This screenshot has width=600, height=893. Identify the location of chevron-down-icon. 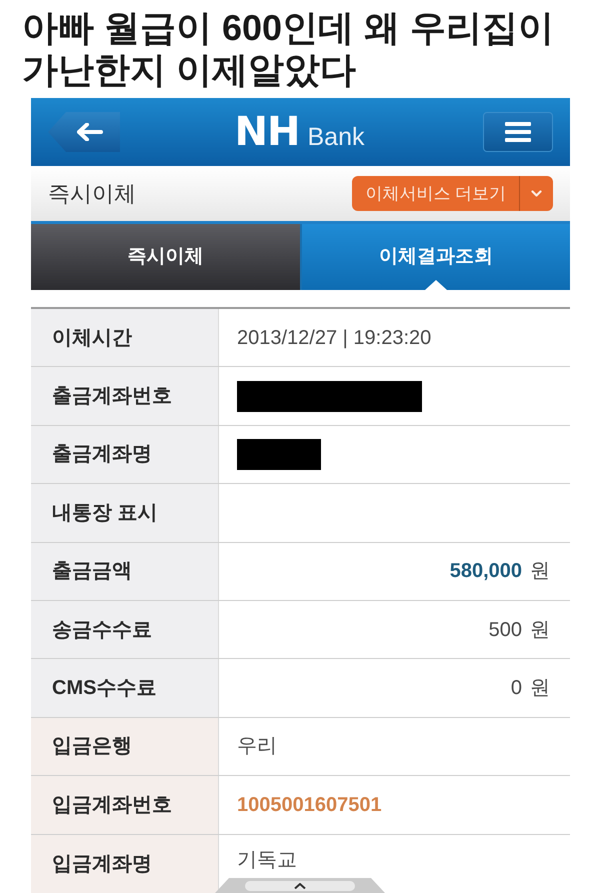
(536, 193).